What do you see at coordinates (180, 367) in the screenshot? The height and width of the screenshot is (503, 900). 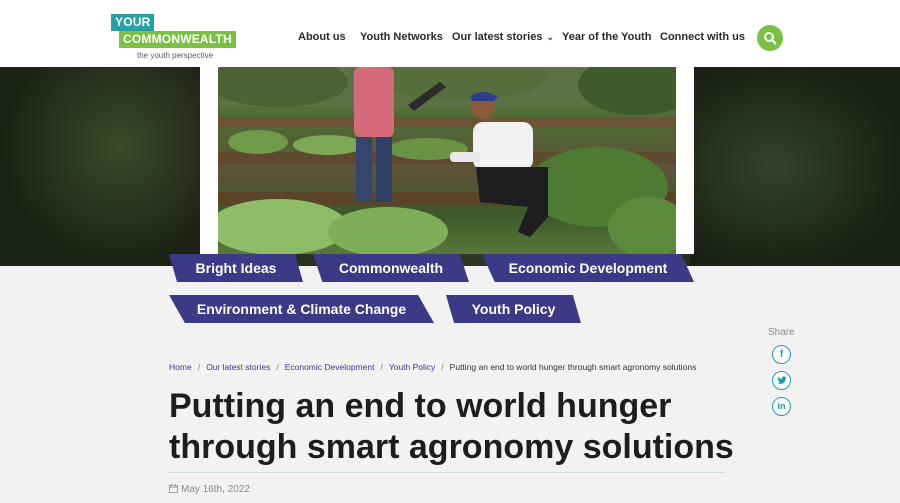 I see `breadcrumb-home: Home` at bounding box center [180, 367].